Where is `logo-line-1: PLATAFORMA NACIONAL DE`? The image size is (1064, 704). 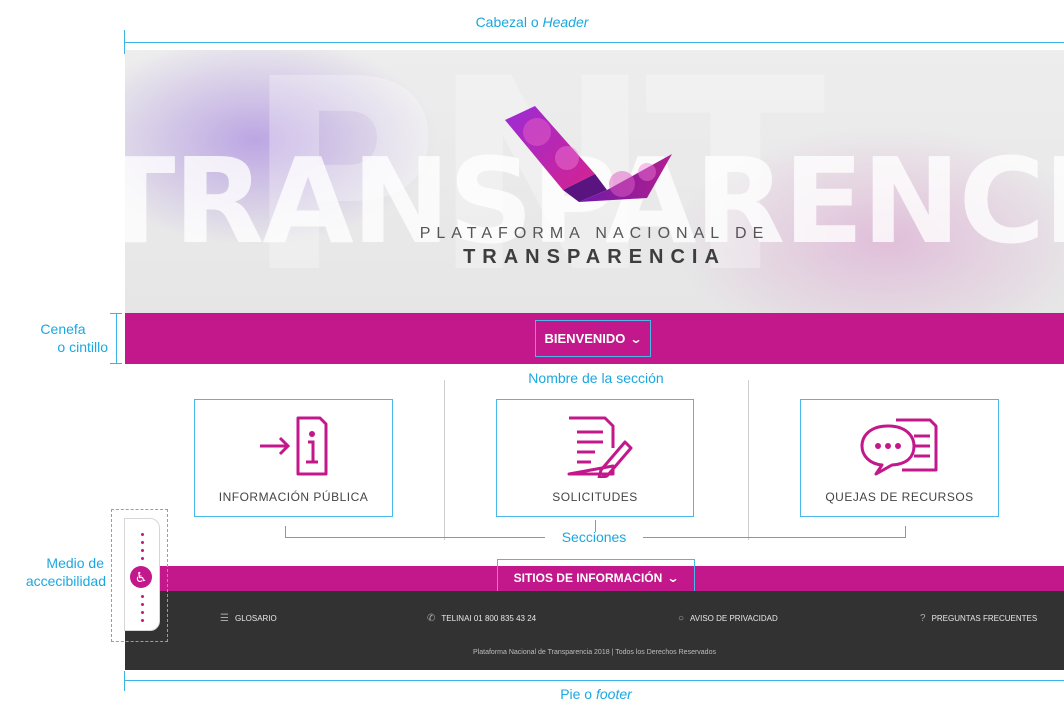
logo-line-1: PLATAFORMA NACIONAL DE is located at coordinates (594, 233).